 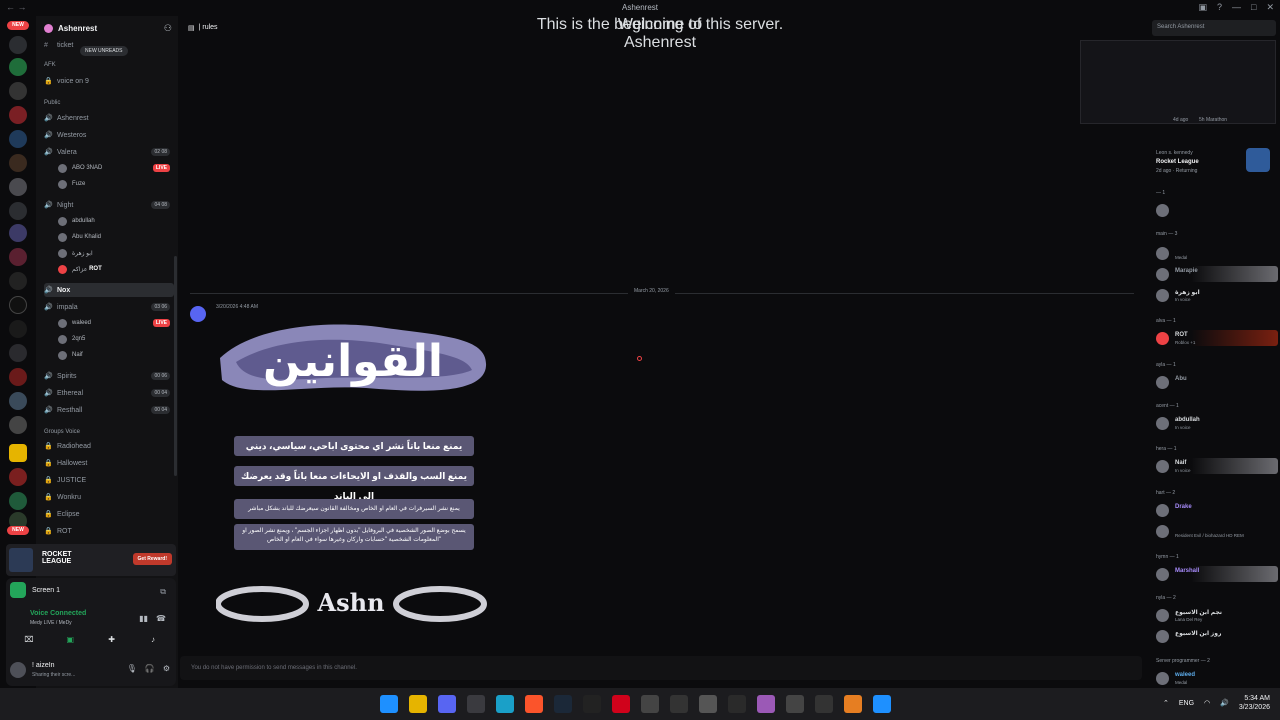 I want to click on category-afk: AFK, so click(x=50, y=65).